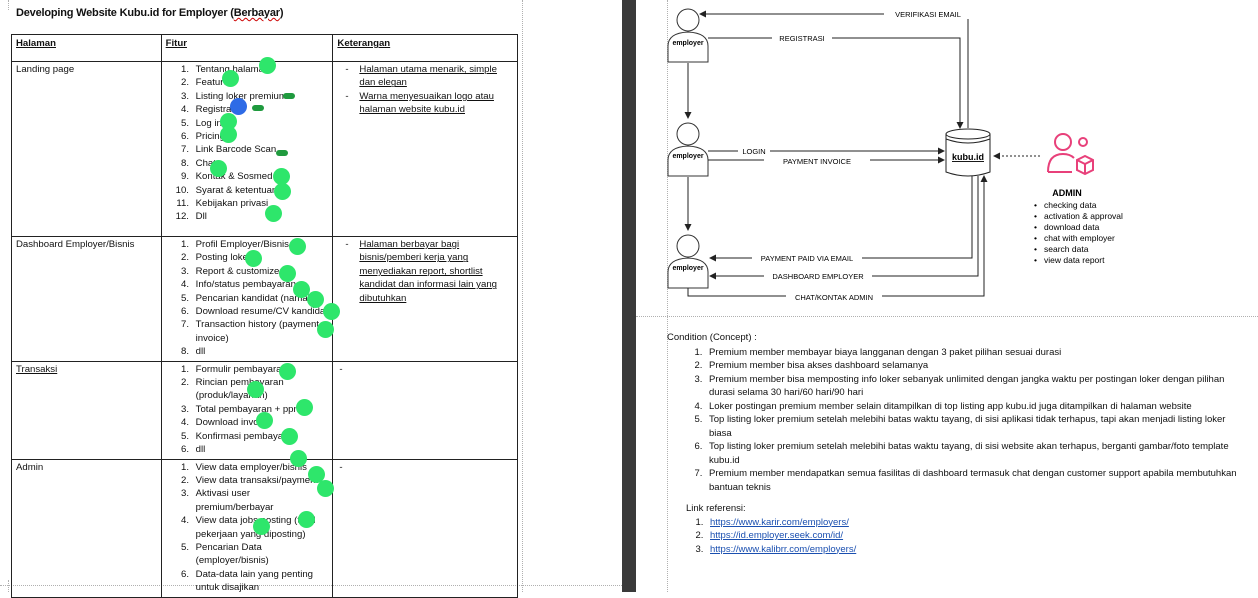  What do you see at coordinates (834, 297) in the screenshot?
I see `arrow-label-chat: CHAT/KONTAK ADMIN` at bounding box center [834, 297].